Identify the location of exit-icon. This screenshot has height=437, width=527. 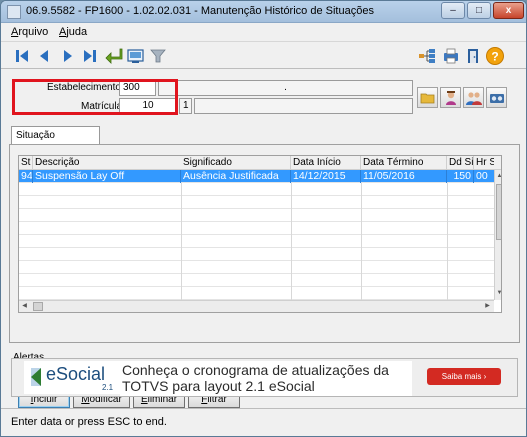
(473, 56).